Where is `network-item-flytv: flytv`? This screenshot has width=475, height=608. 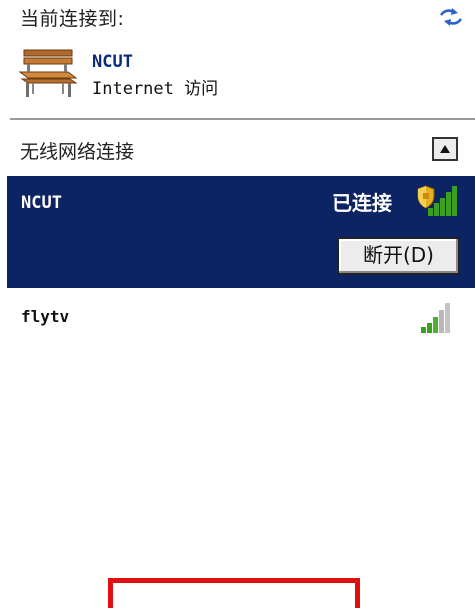 network-item-flytv: flytv is located at coordinates (241, 318).